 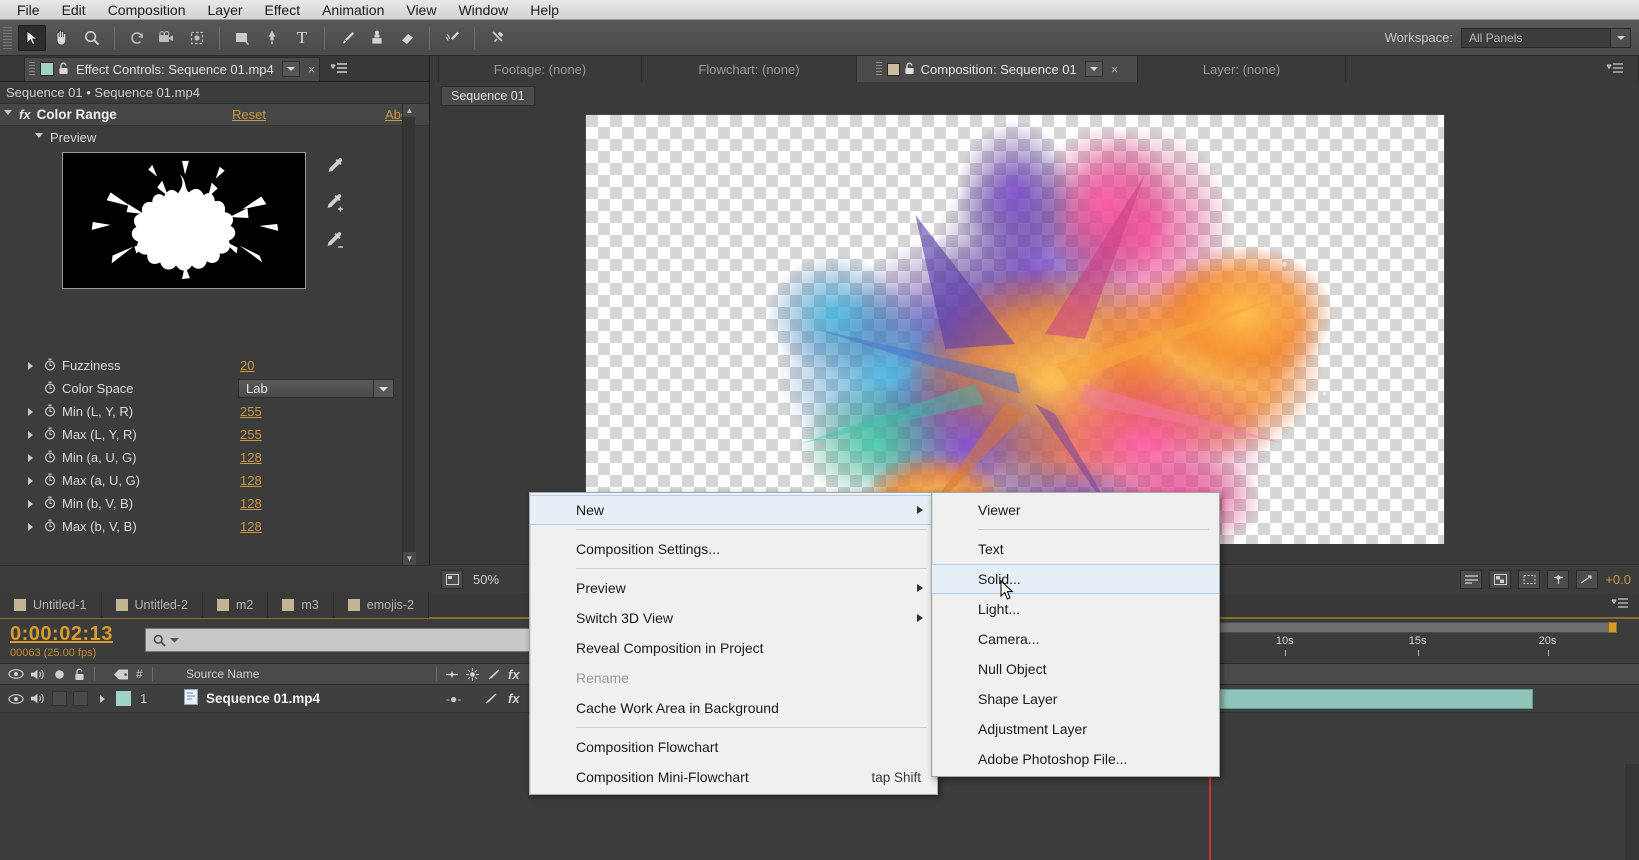 I want to click on param-row-fuzziness: Fuzziness 20, so click(x=214, y=365).